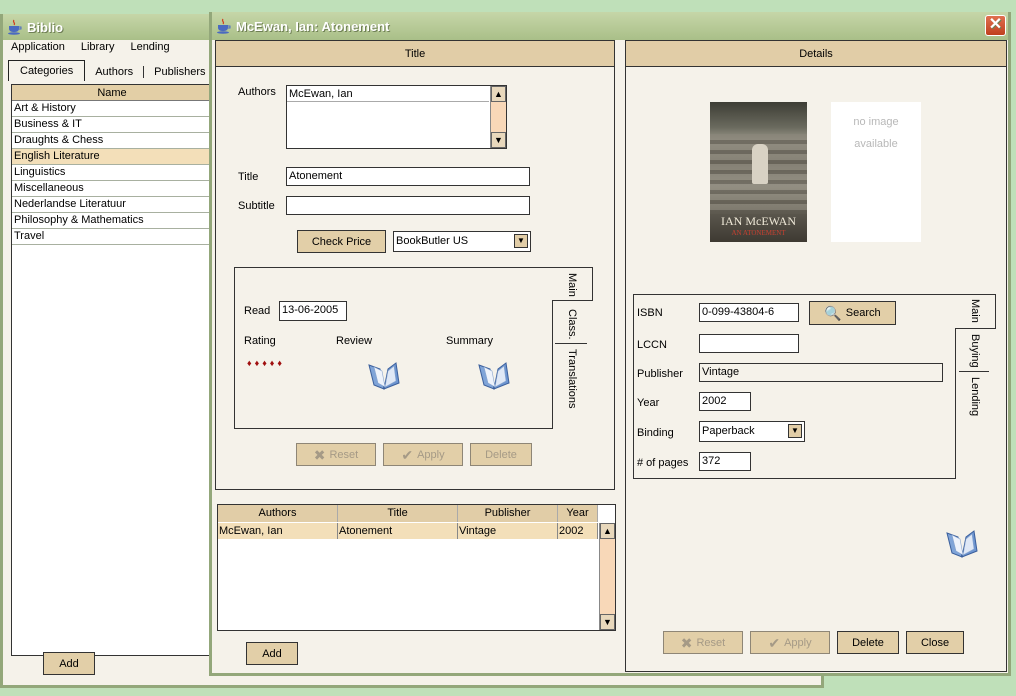 The height and width of the screenshot is (696, 1016). Describe the element at coordinates (278, 513) in the screenshot. I see `column-header-authors: Authors` at that location.